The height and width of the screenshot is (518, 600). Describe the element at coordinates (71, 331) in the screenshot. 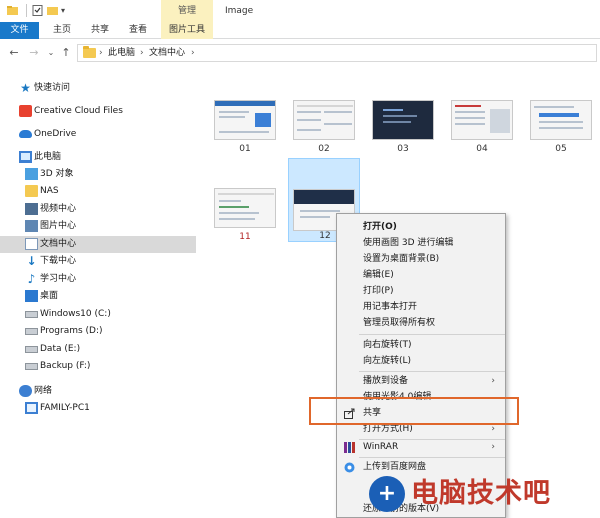

I see `sidebar-item-label: Programs (D:)` at that location.